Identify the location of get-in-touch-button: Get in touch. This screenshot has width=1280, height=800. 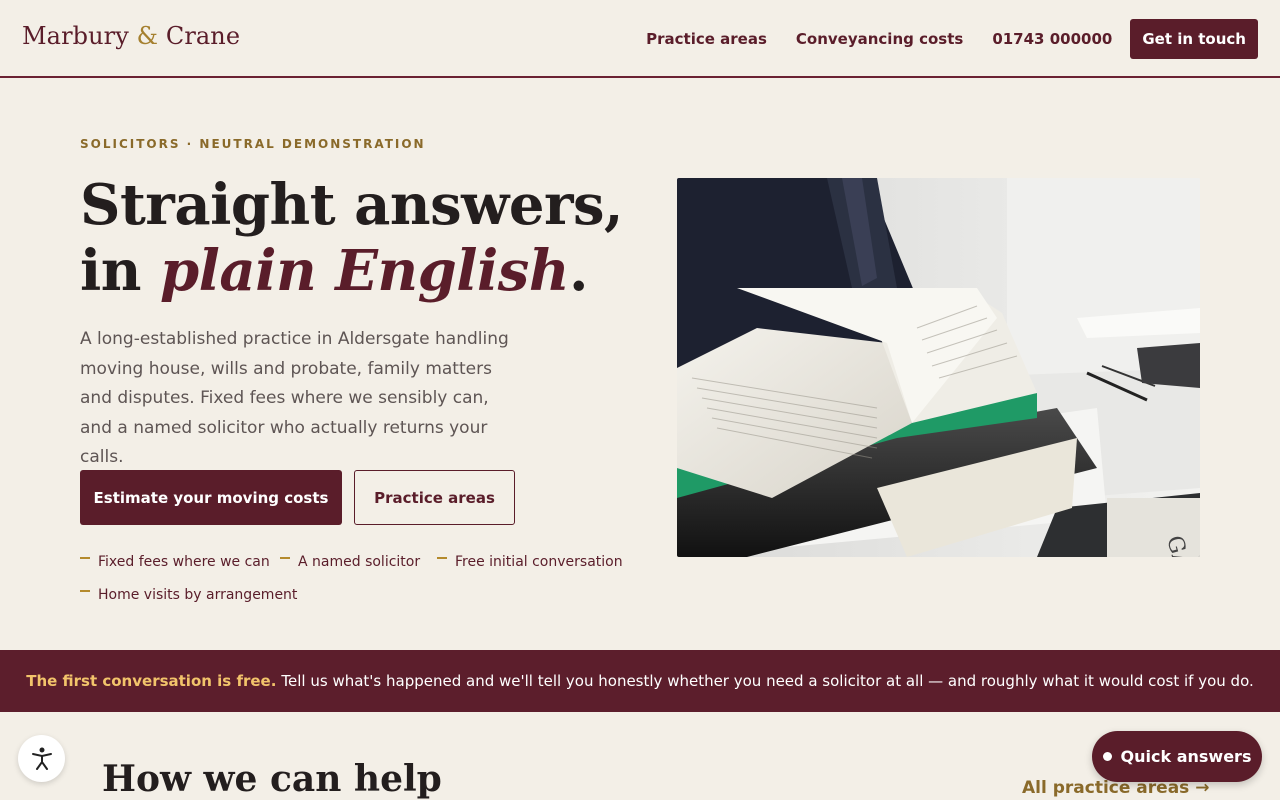
(1194, 39).